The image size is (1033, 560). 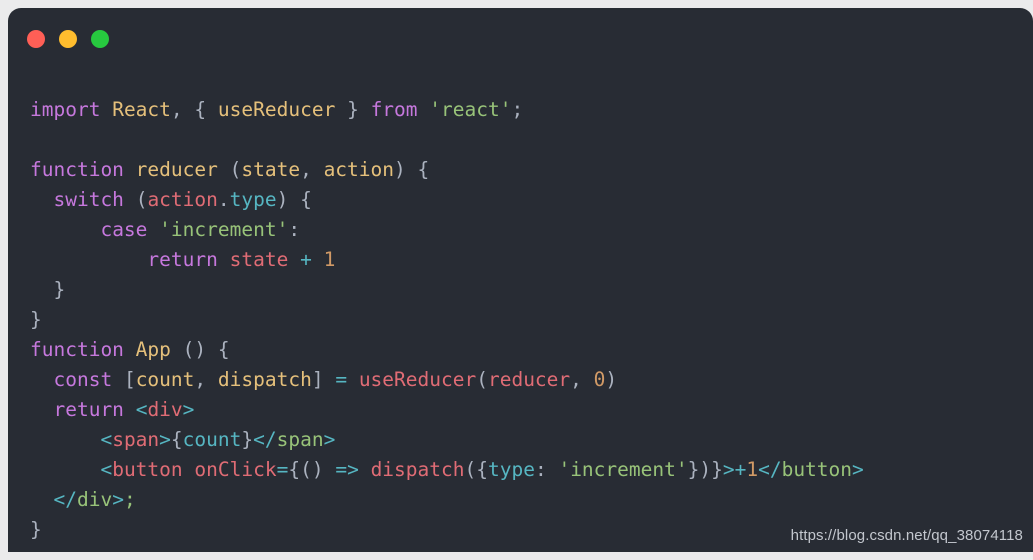 What do you see at coordinates (153, 349) in the screenshot?
I see `token-function-name-app: App` at bounding box center [153, 349].